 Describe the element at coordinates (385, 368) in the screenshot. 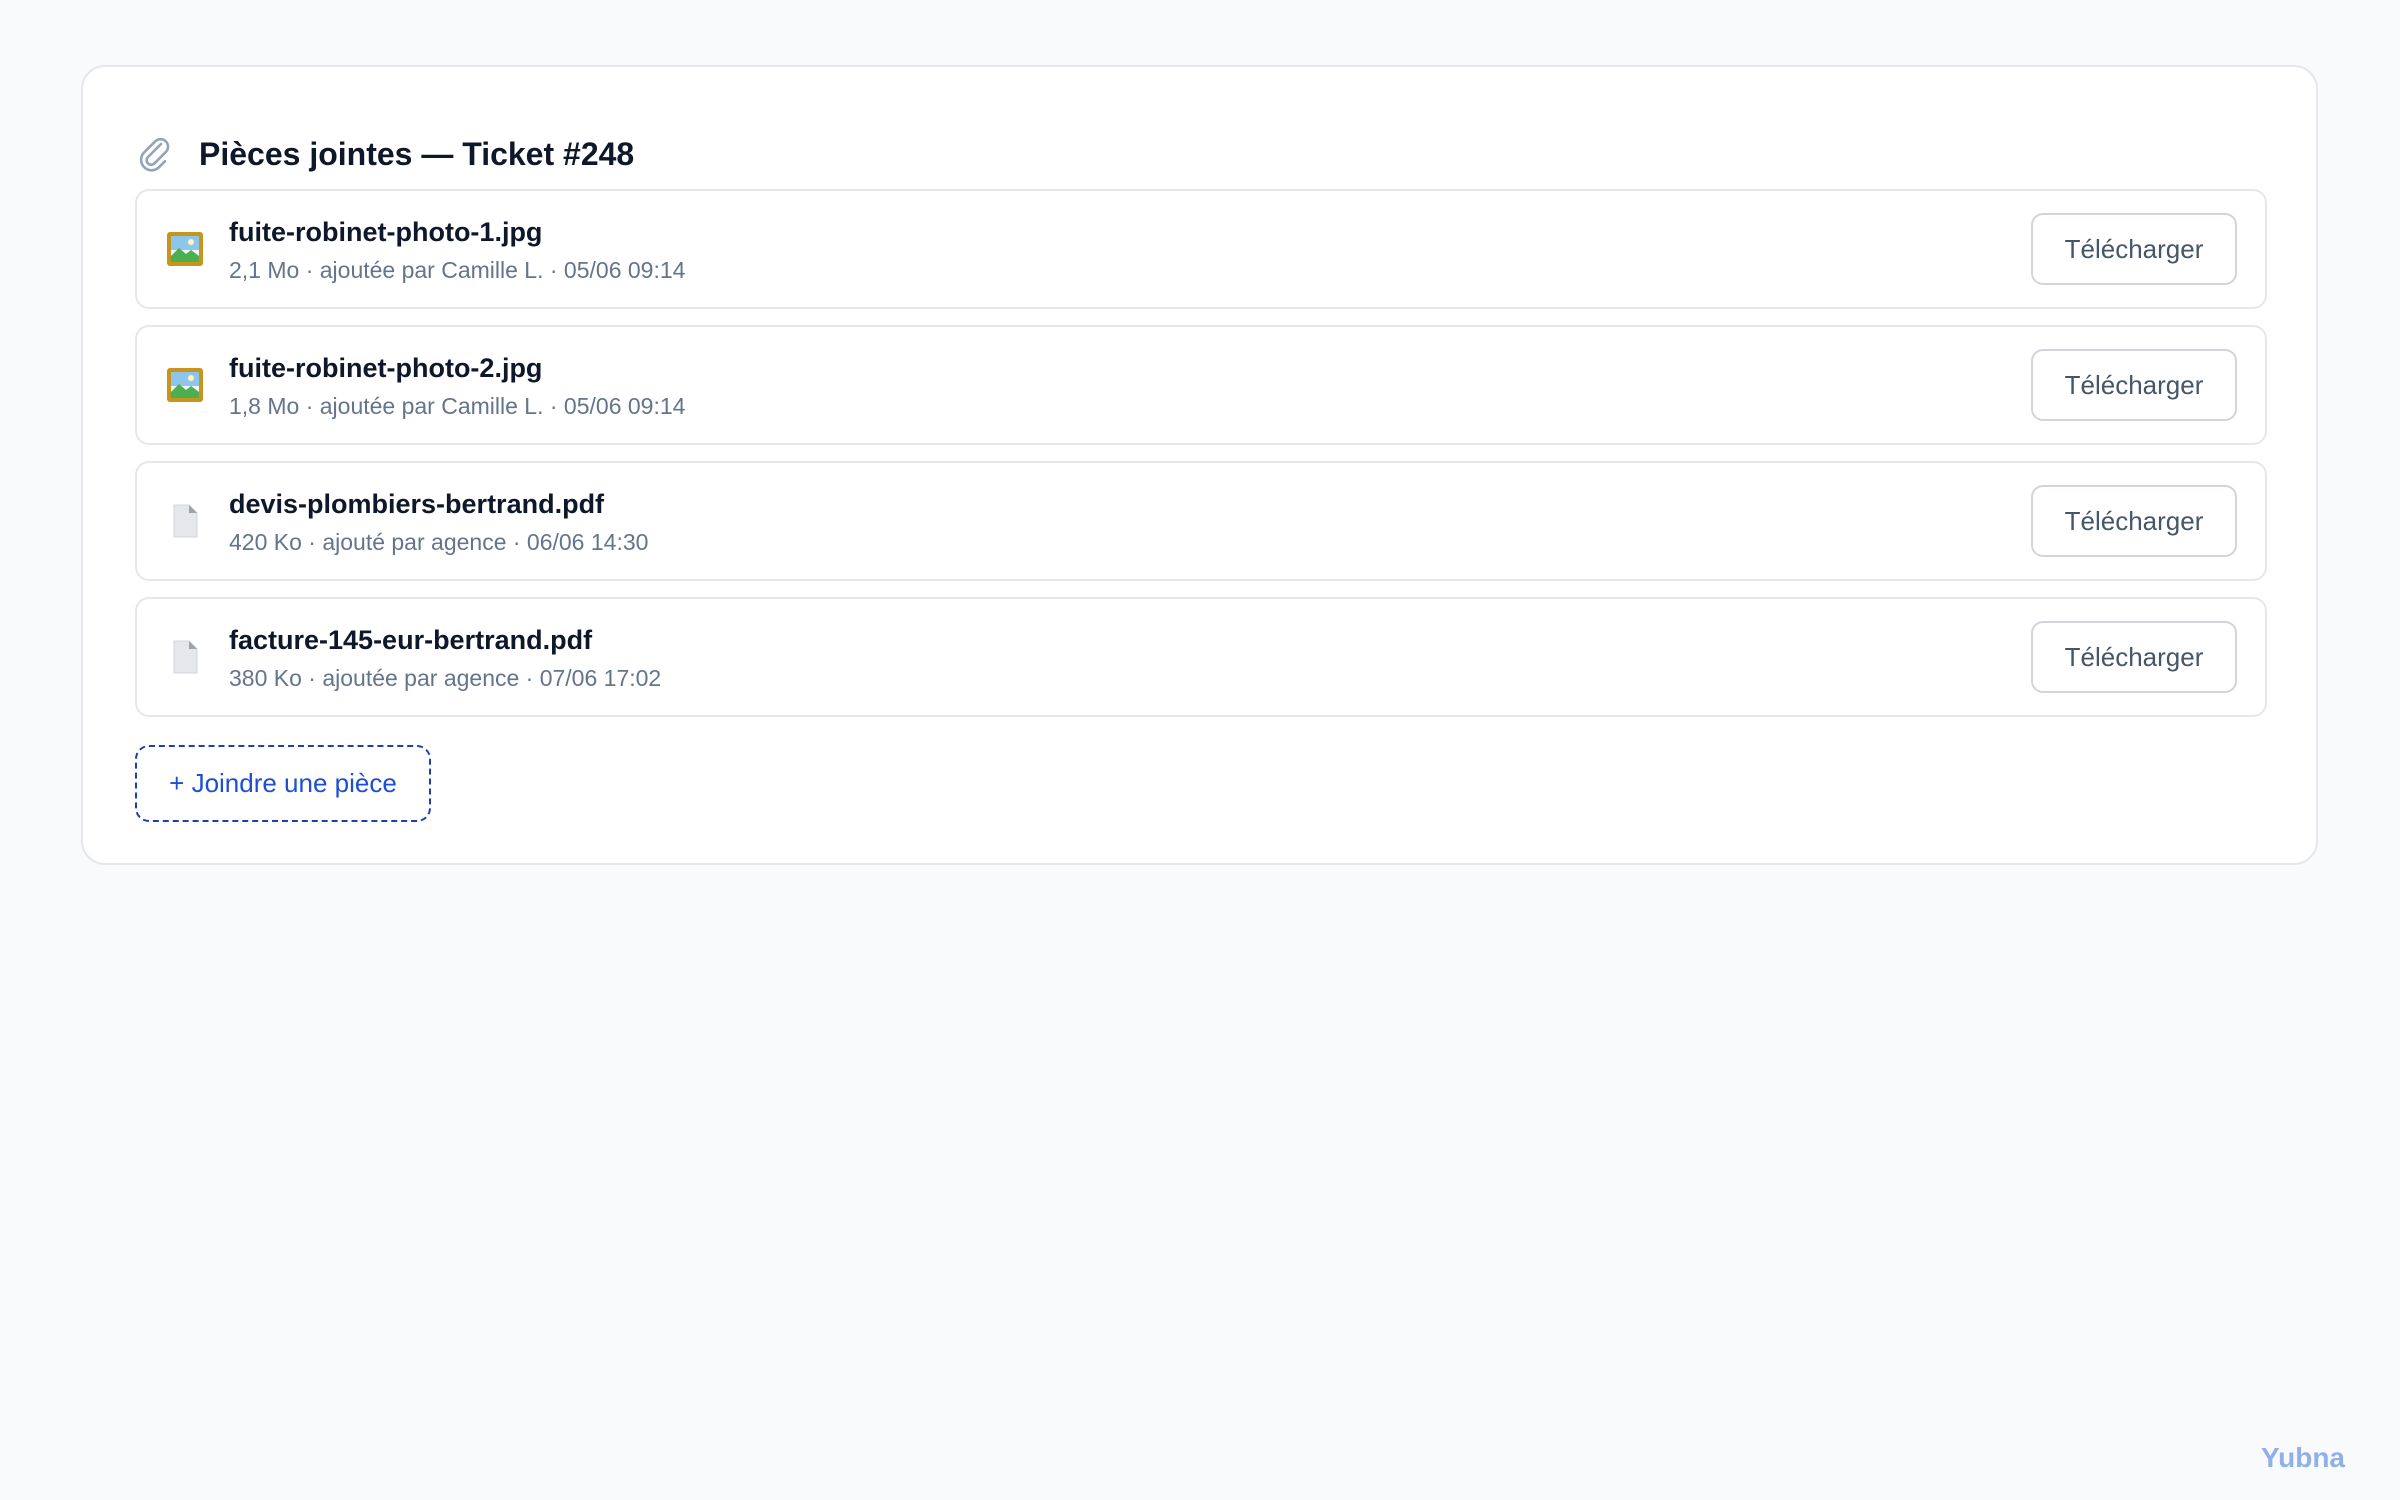

I see `file-name: fuite-robinet-photo-2.jpg` at that location.